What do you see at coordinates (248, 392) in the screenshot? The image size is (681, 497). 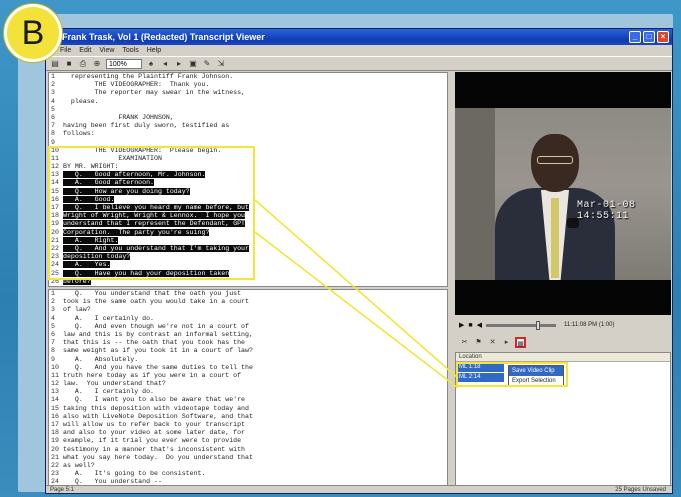 I see `transcript-line: 13 A. I certainly do.` at bounding box center [248, 392].